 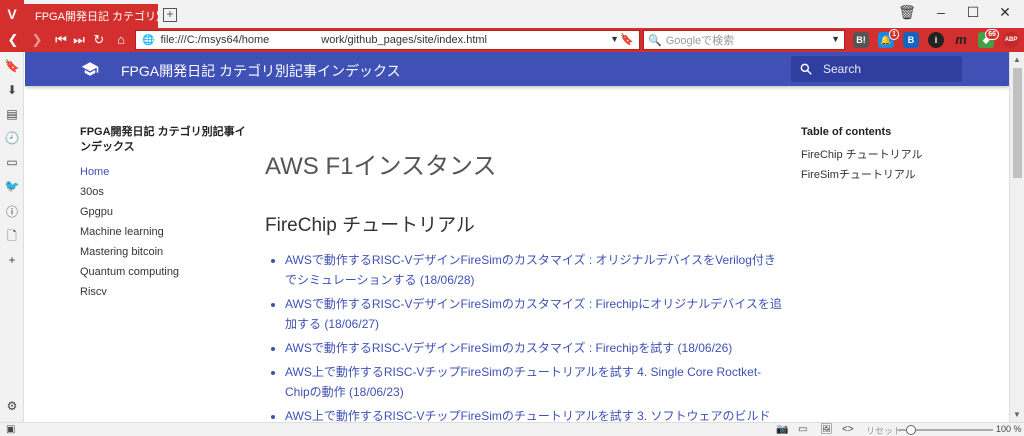 I want to click on sidebar-item-mastering-bitcoin: Mastering bitcoin, so click(x=165, y=252).